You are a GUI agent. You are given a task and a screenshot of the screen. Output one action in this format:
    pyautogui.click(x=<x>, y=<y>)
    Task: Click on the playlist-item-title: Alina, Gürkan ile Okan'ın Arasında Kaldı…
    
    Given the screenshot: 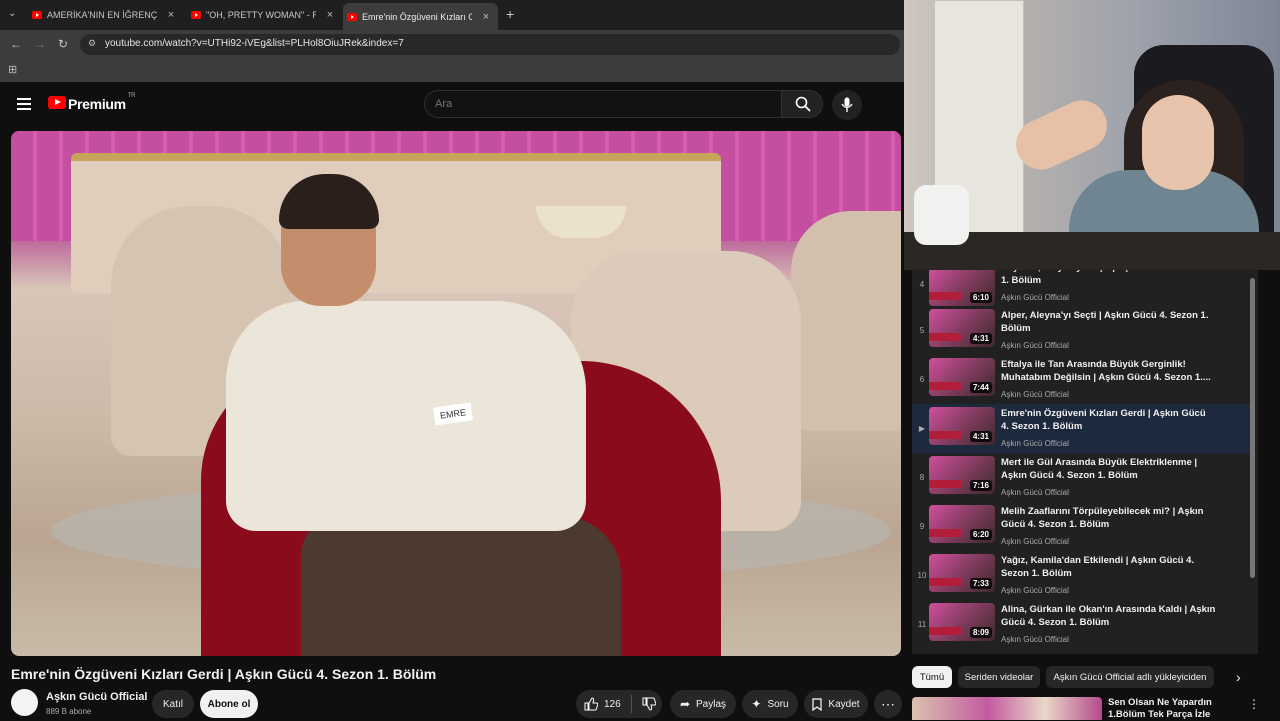 What is the action you would take?
    pyautogui.click(x=1108, y=616)
    